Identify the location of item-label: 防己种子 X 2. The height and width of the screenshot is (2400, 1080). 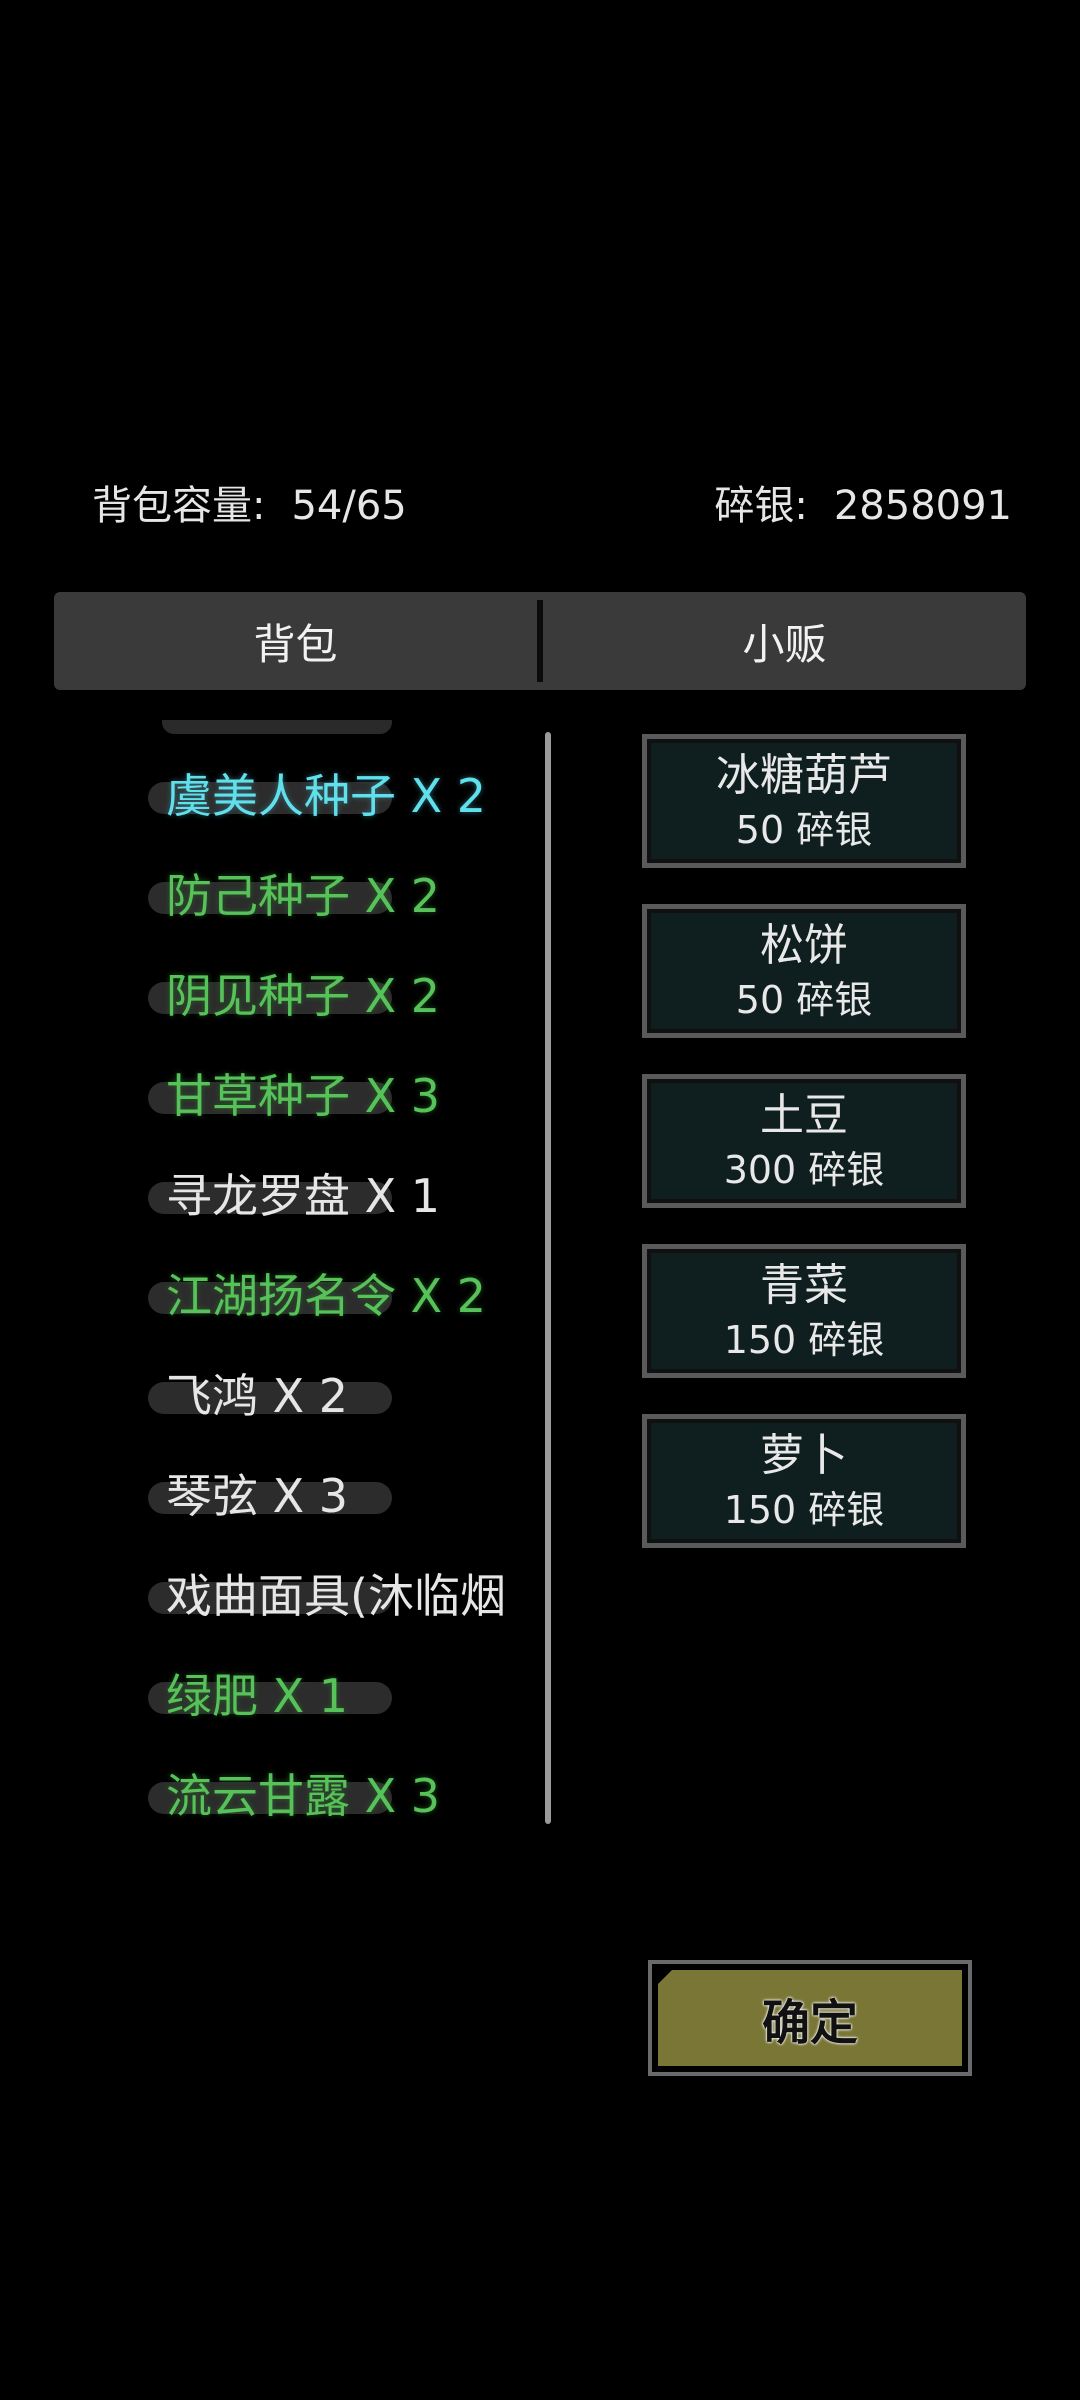
(303, 896).